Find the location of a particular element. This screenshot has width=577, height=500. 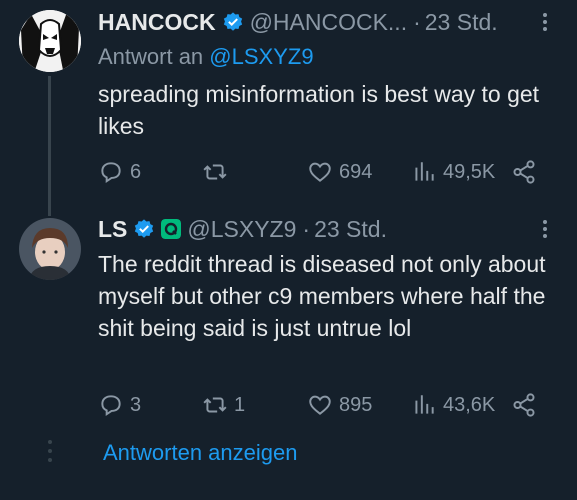

views-count: 43,6K is located at coordinates (469, 404).